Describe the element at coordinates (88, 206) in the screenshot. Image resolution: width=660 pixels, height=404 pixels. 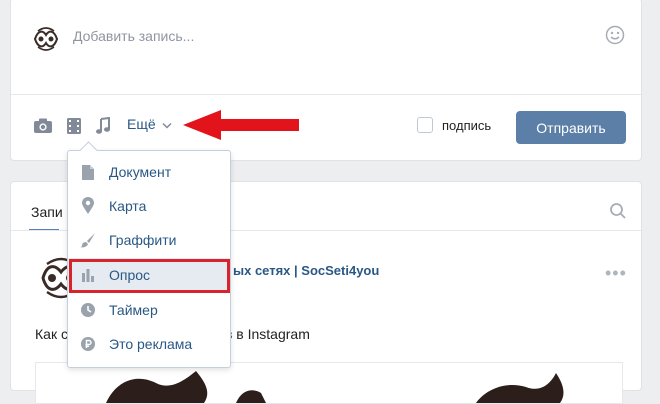
I see `map-pin-icon` at that location.